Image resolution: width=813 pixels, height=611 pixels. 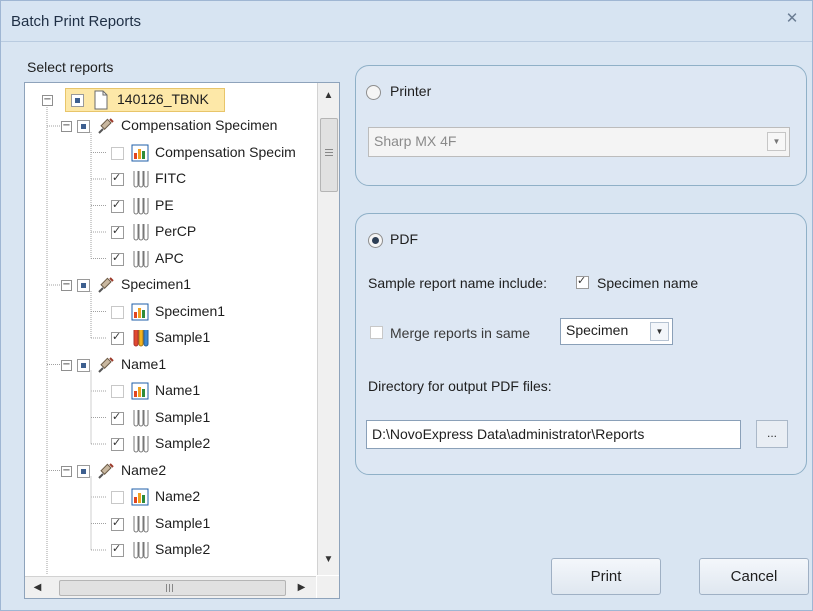 I want to click on tree-item-label: Compensation Specim, so click(x=225, y=152).